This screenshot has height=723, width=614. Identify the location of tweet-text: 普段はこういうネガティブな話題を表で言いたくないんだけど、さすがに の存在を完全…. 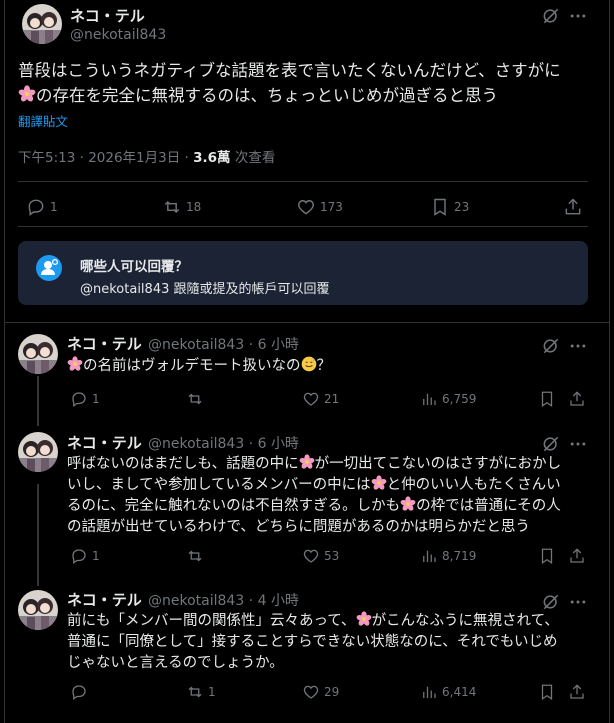
(289, 83).